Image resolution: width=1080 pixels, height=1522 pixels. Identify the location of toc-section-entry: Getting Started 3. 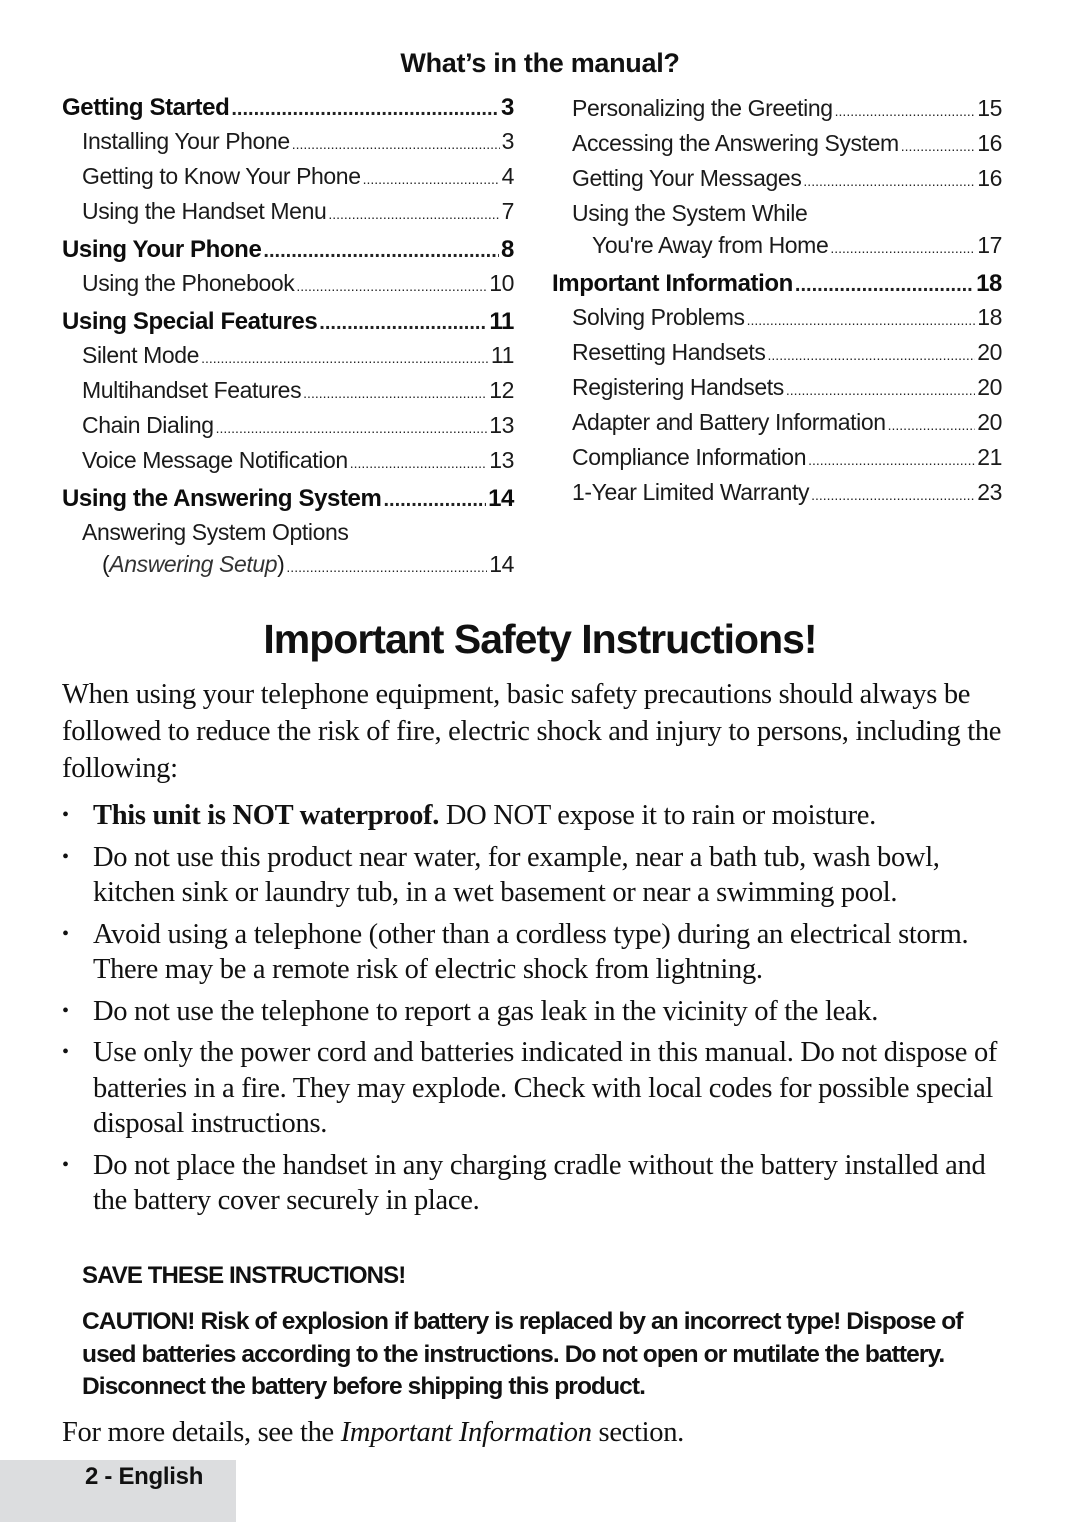
(288, 108).